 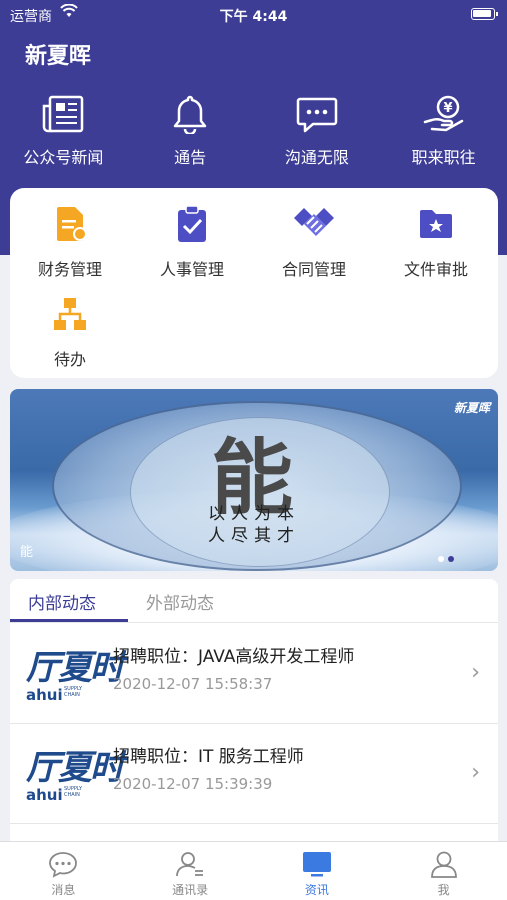 I want to click on yen-hand-icon: ¥, so click(x=443, y=113).